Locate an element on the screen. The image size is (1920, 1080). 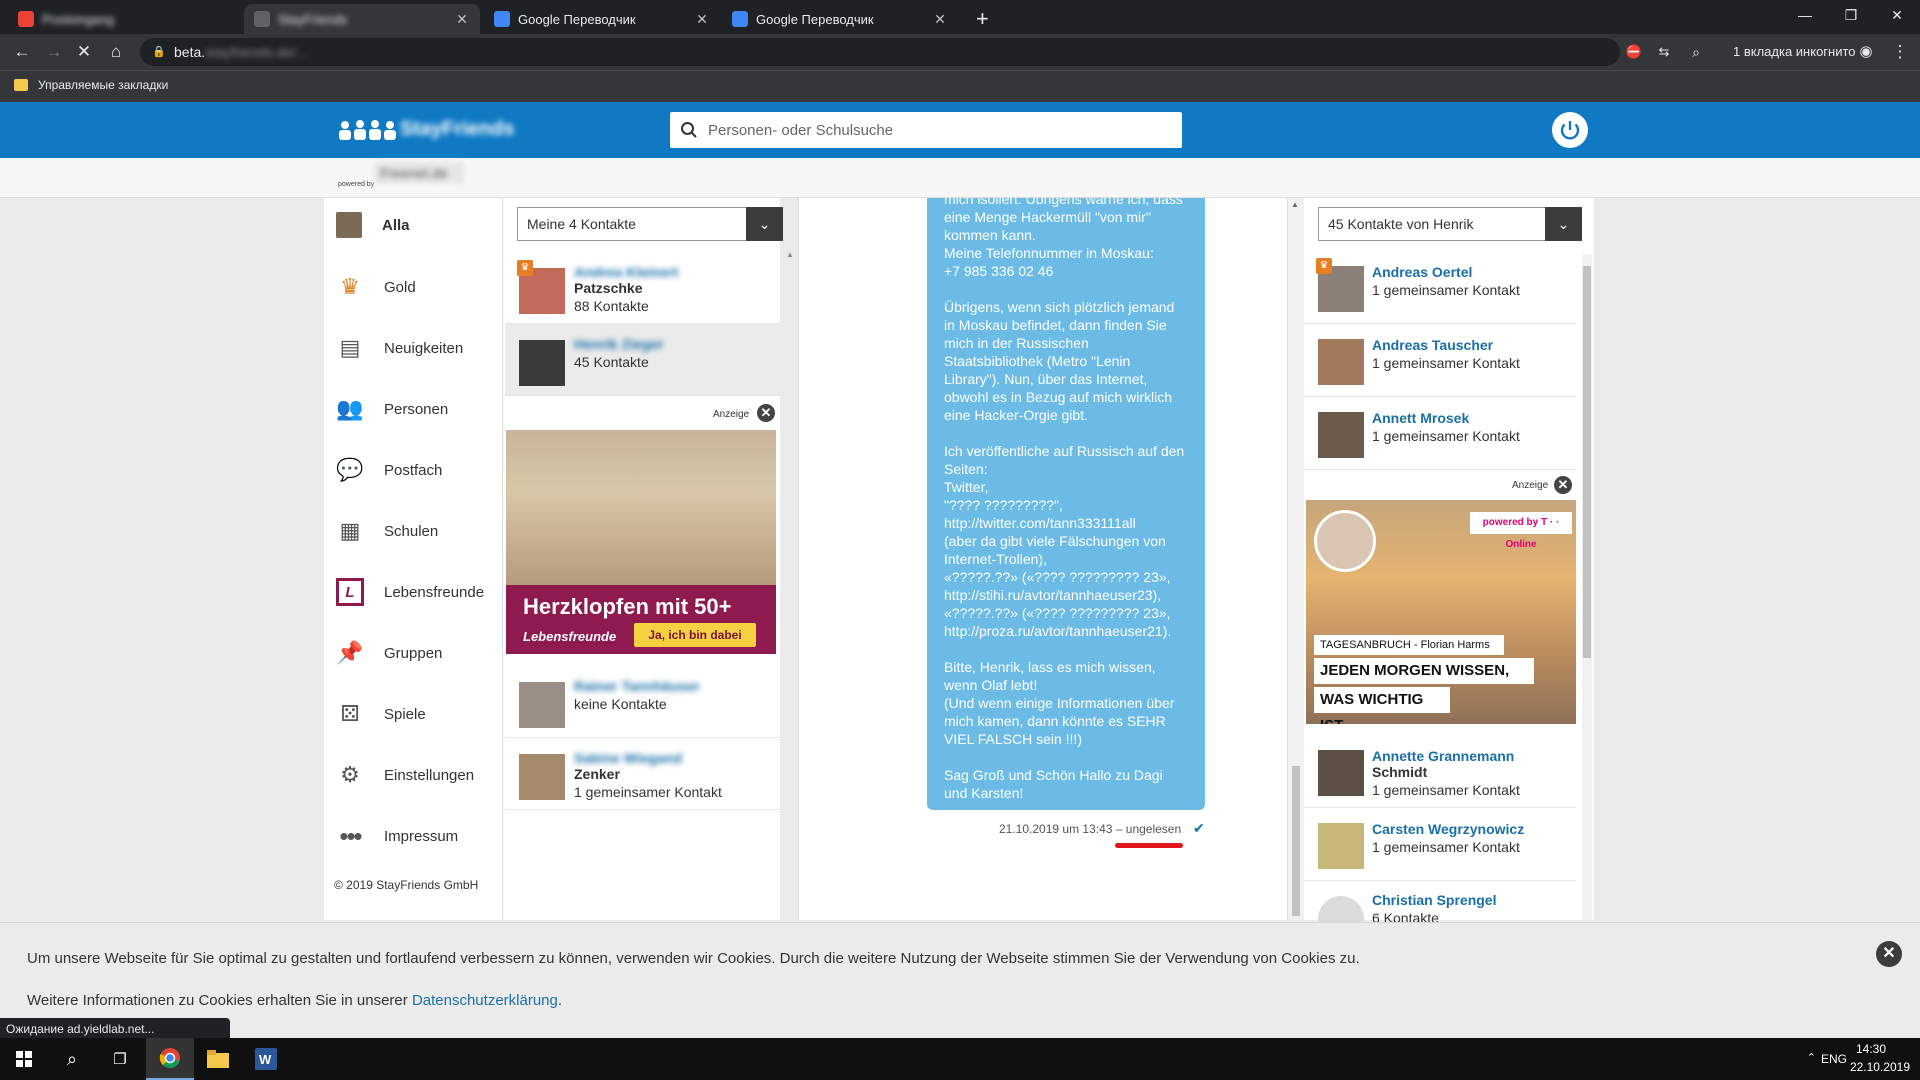
contact-name: Carsten Wegrzynowicz is located at coordinates (1448, 829).